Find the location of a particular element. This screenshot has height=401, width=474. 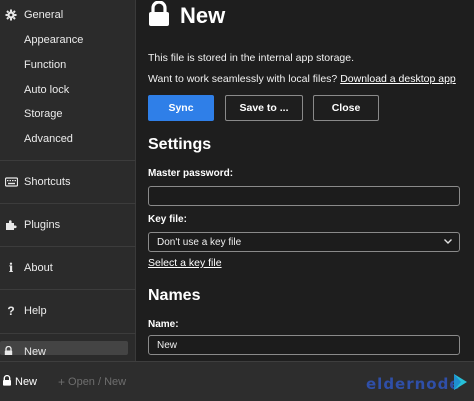

footer-open-label: Open / New is located at coordinates (97, 382).